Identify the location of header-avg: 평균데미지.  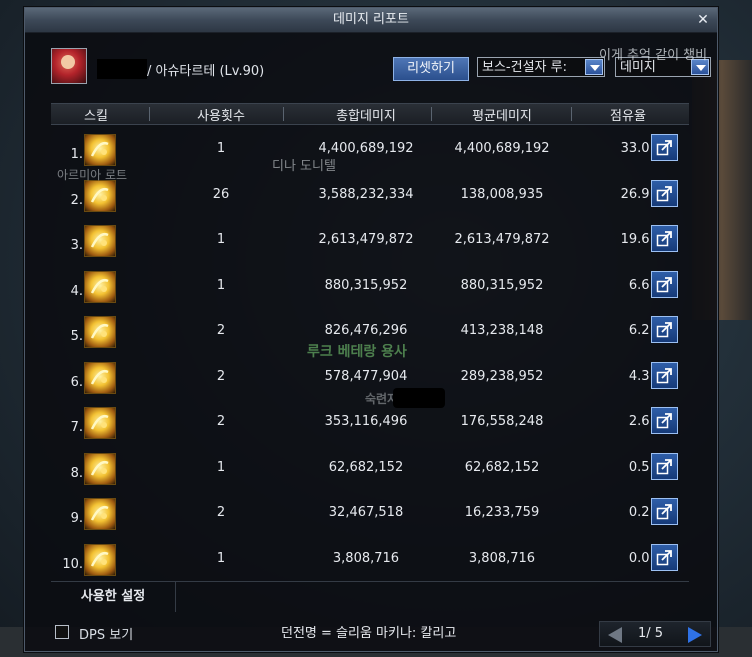
(502, 116).